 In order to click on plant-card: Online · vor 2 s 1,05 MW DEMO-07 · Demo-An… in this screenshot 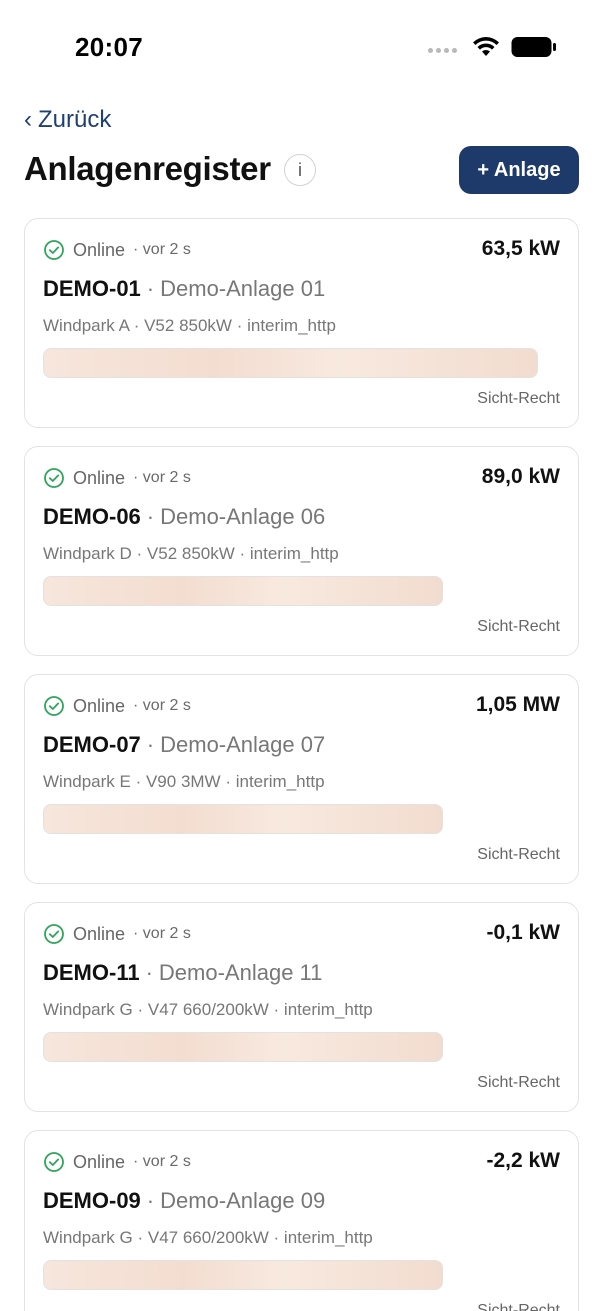, I will do `click(301, 779)`.